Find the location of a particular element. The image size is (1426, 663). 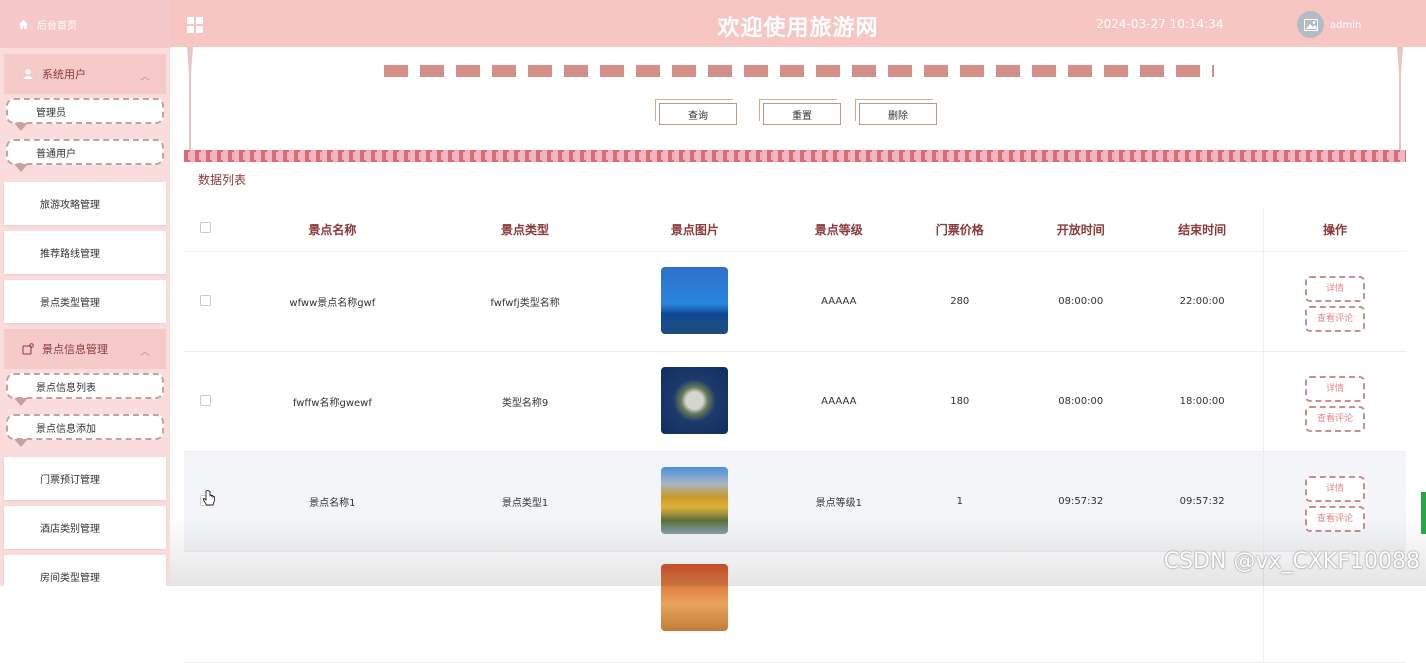

query-button: 查询 is located at coordinates (698, 114).